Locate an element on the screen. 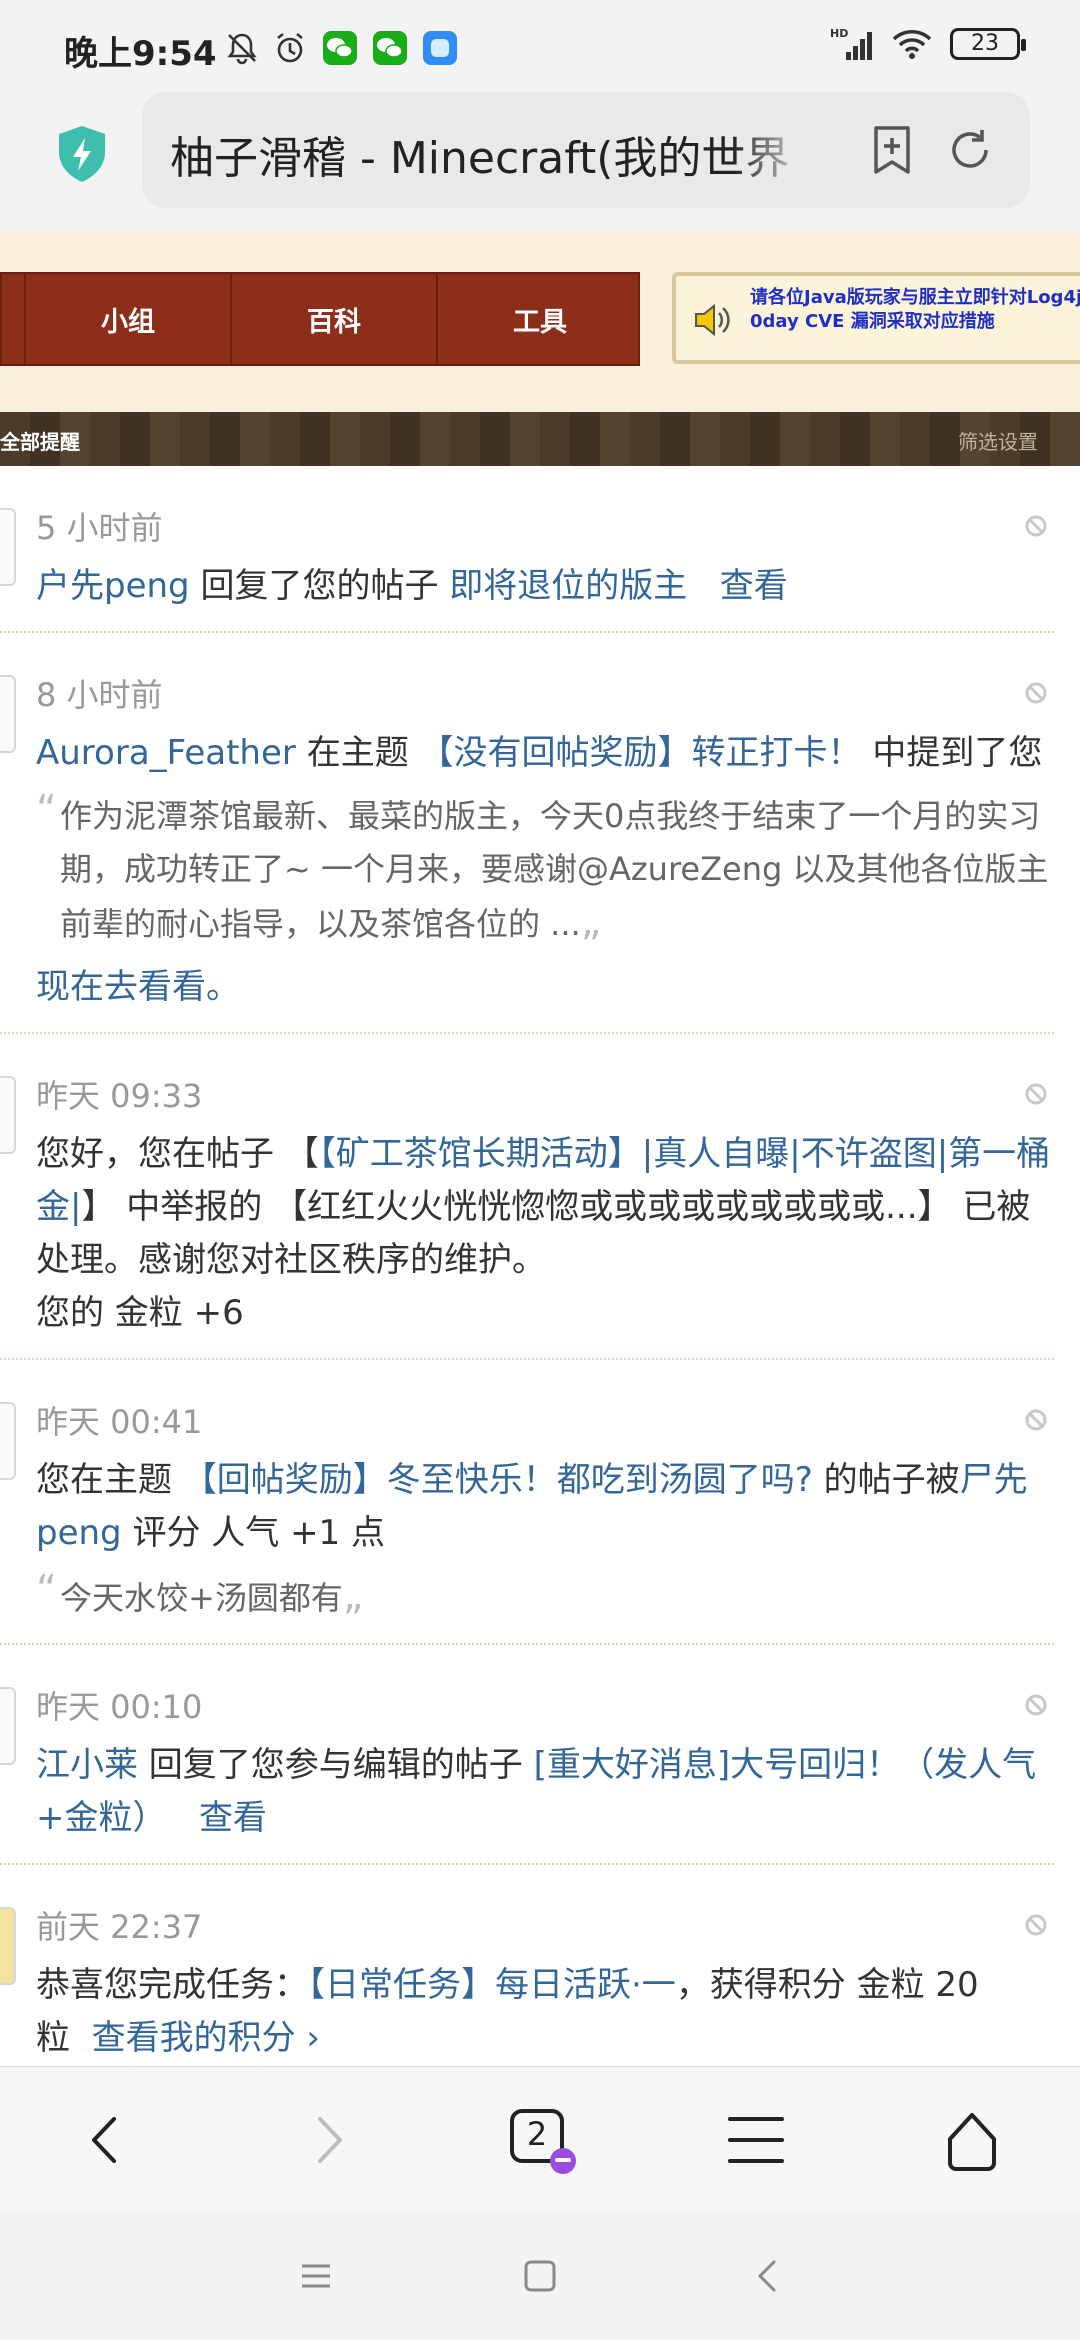 This screenshot has height=2340, width=1080. browser-address-area: 柚子滑稽 - Minecraft(我的世界 is located at coordinates (540, 162).